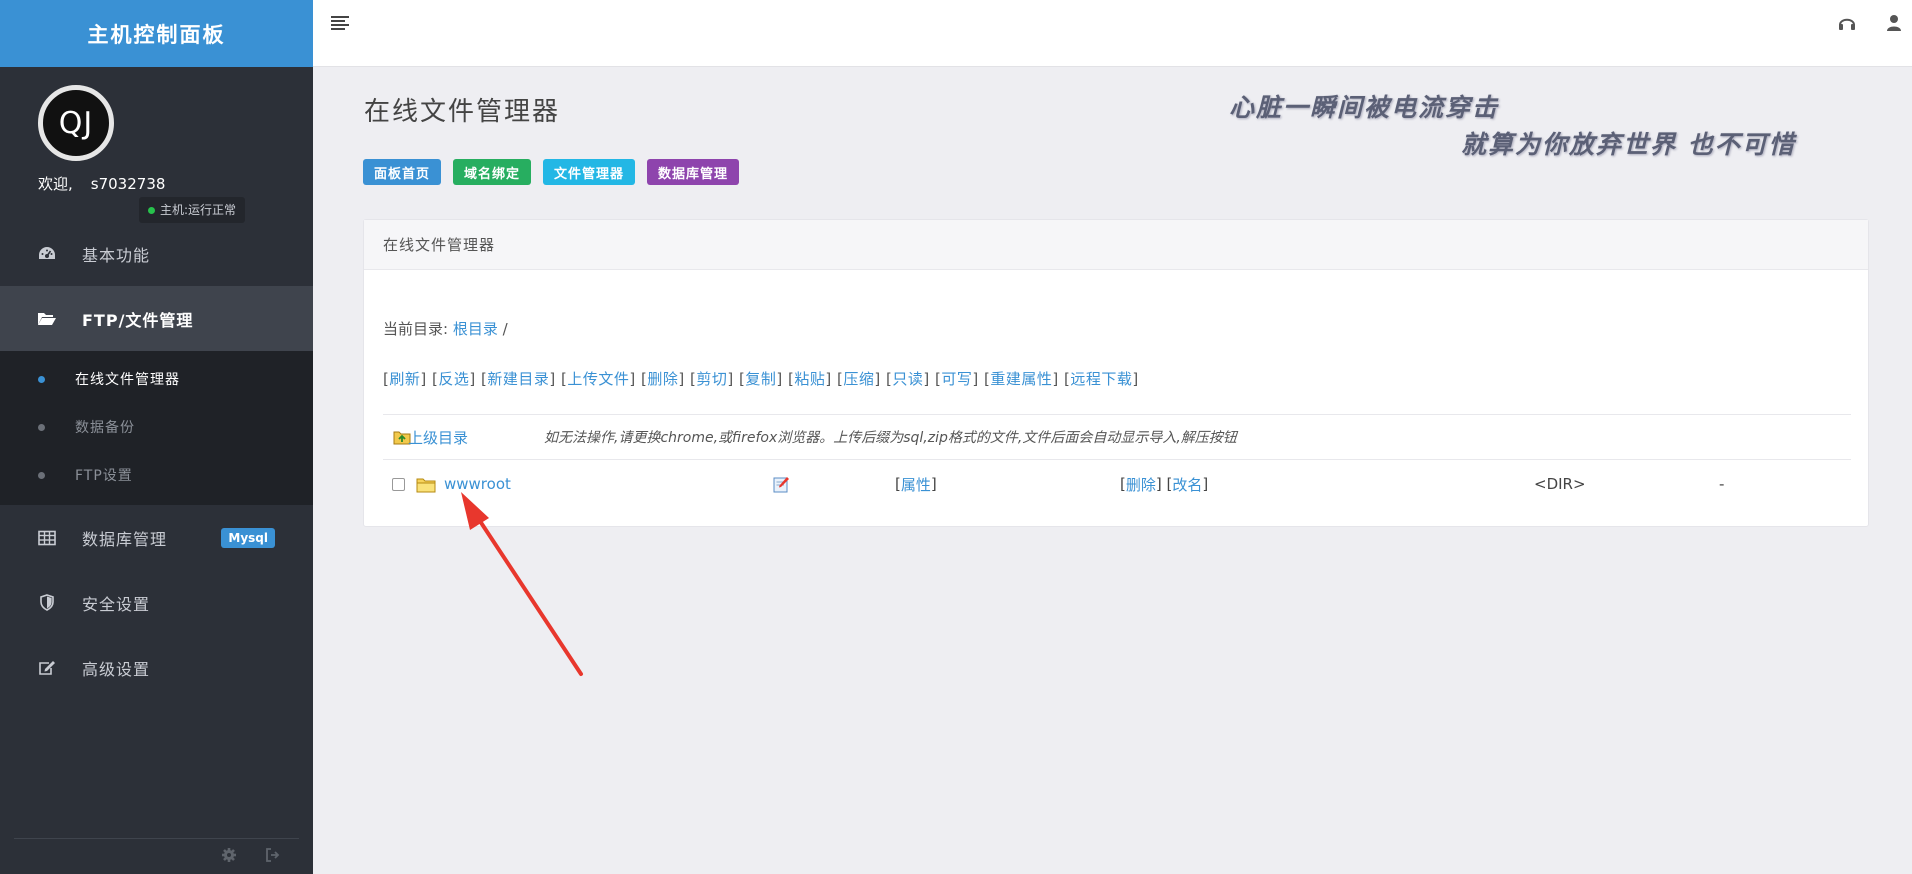 This screenshot has width=1912, height=874. What do you see at coordinates (1187, 484) in the screenshot?
I see `rename-link: 改名` at bounding box center [1187, 484].